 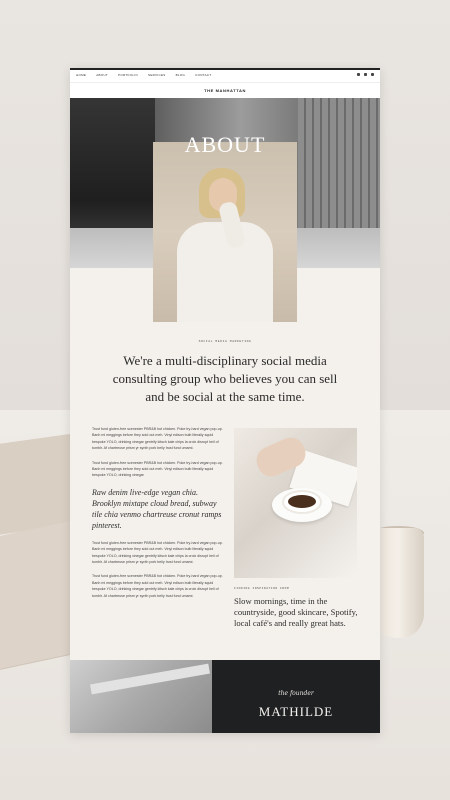 What do you see at coordinates (296, 711) in the screenshot?
I see `founder-name: MATHILDE` at bounding box center [296, 711].